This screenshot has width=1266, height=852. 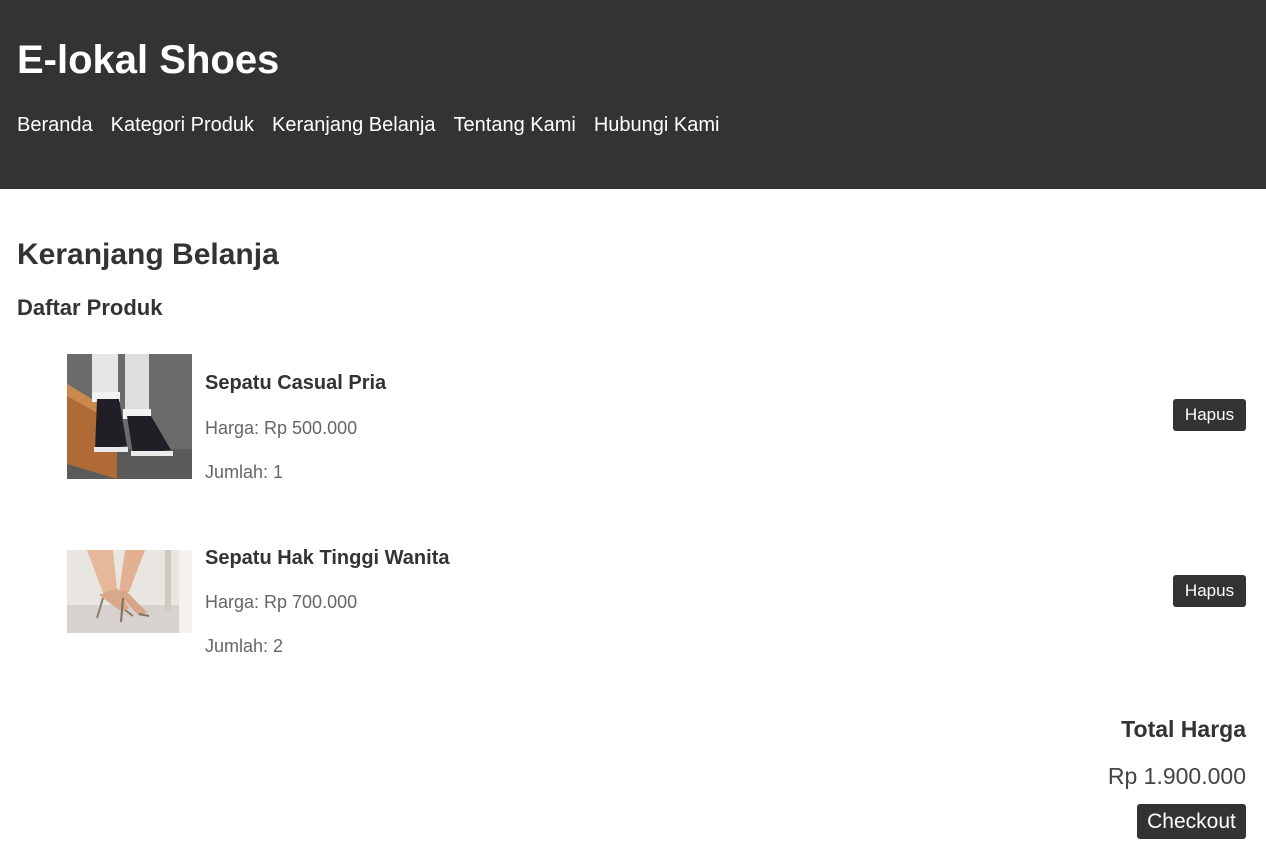 I want to click on product-quantity: Jumlah: 1, so click(x=244, y=472).